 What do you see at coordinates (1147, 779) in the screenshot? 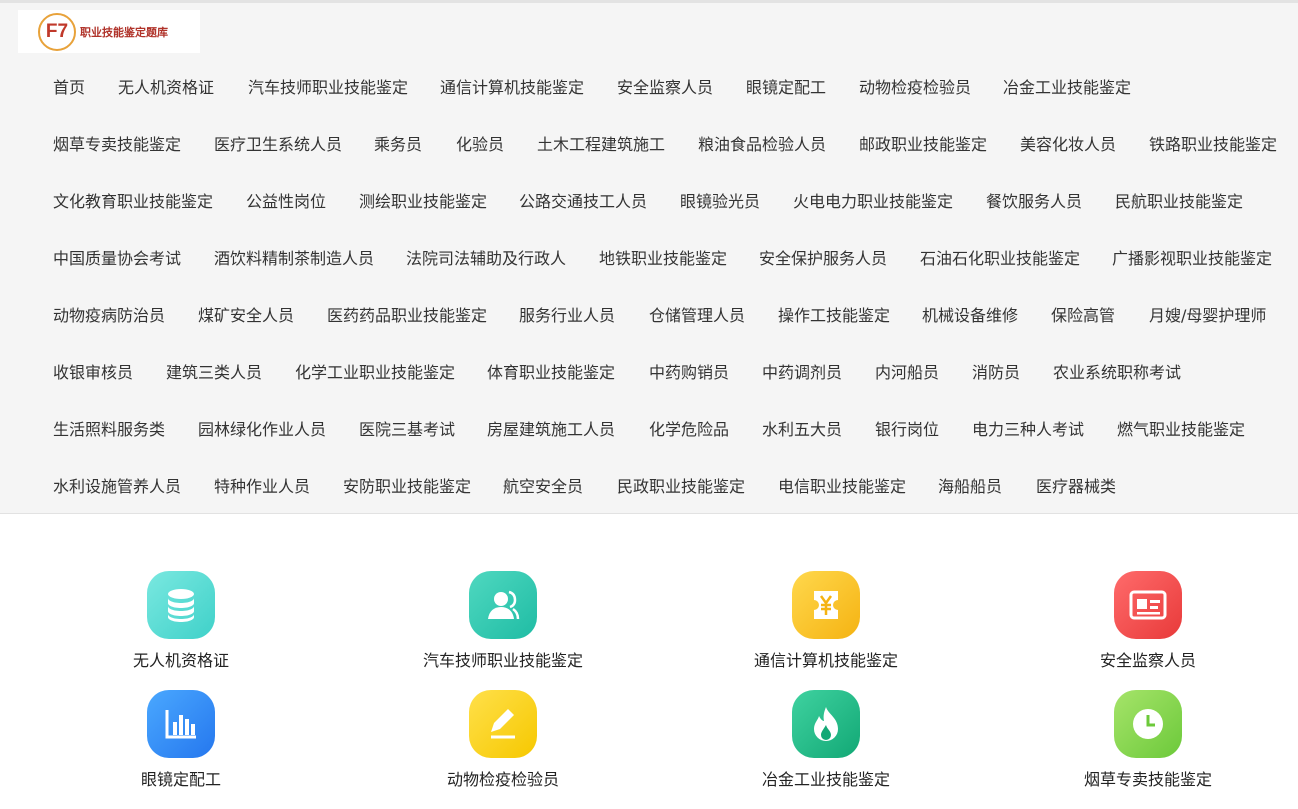
I see `card-label: 烟草专卖技能鉴定` at bounding box center [1147, 779].